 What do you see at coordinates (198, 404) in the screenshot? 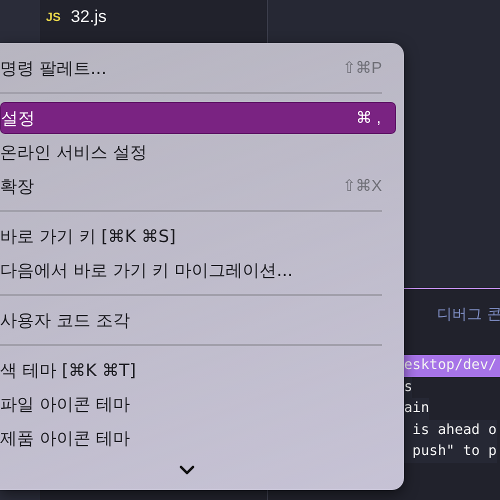
I see `menu-item: 파일 아이콘 테마` at bounding box center [198, 404].